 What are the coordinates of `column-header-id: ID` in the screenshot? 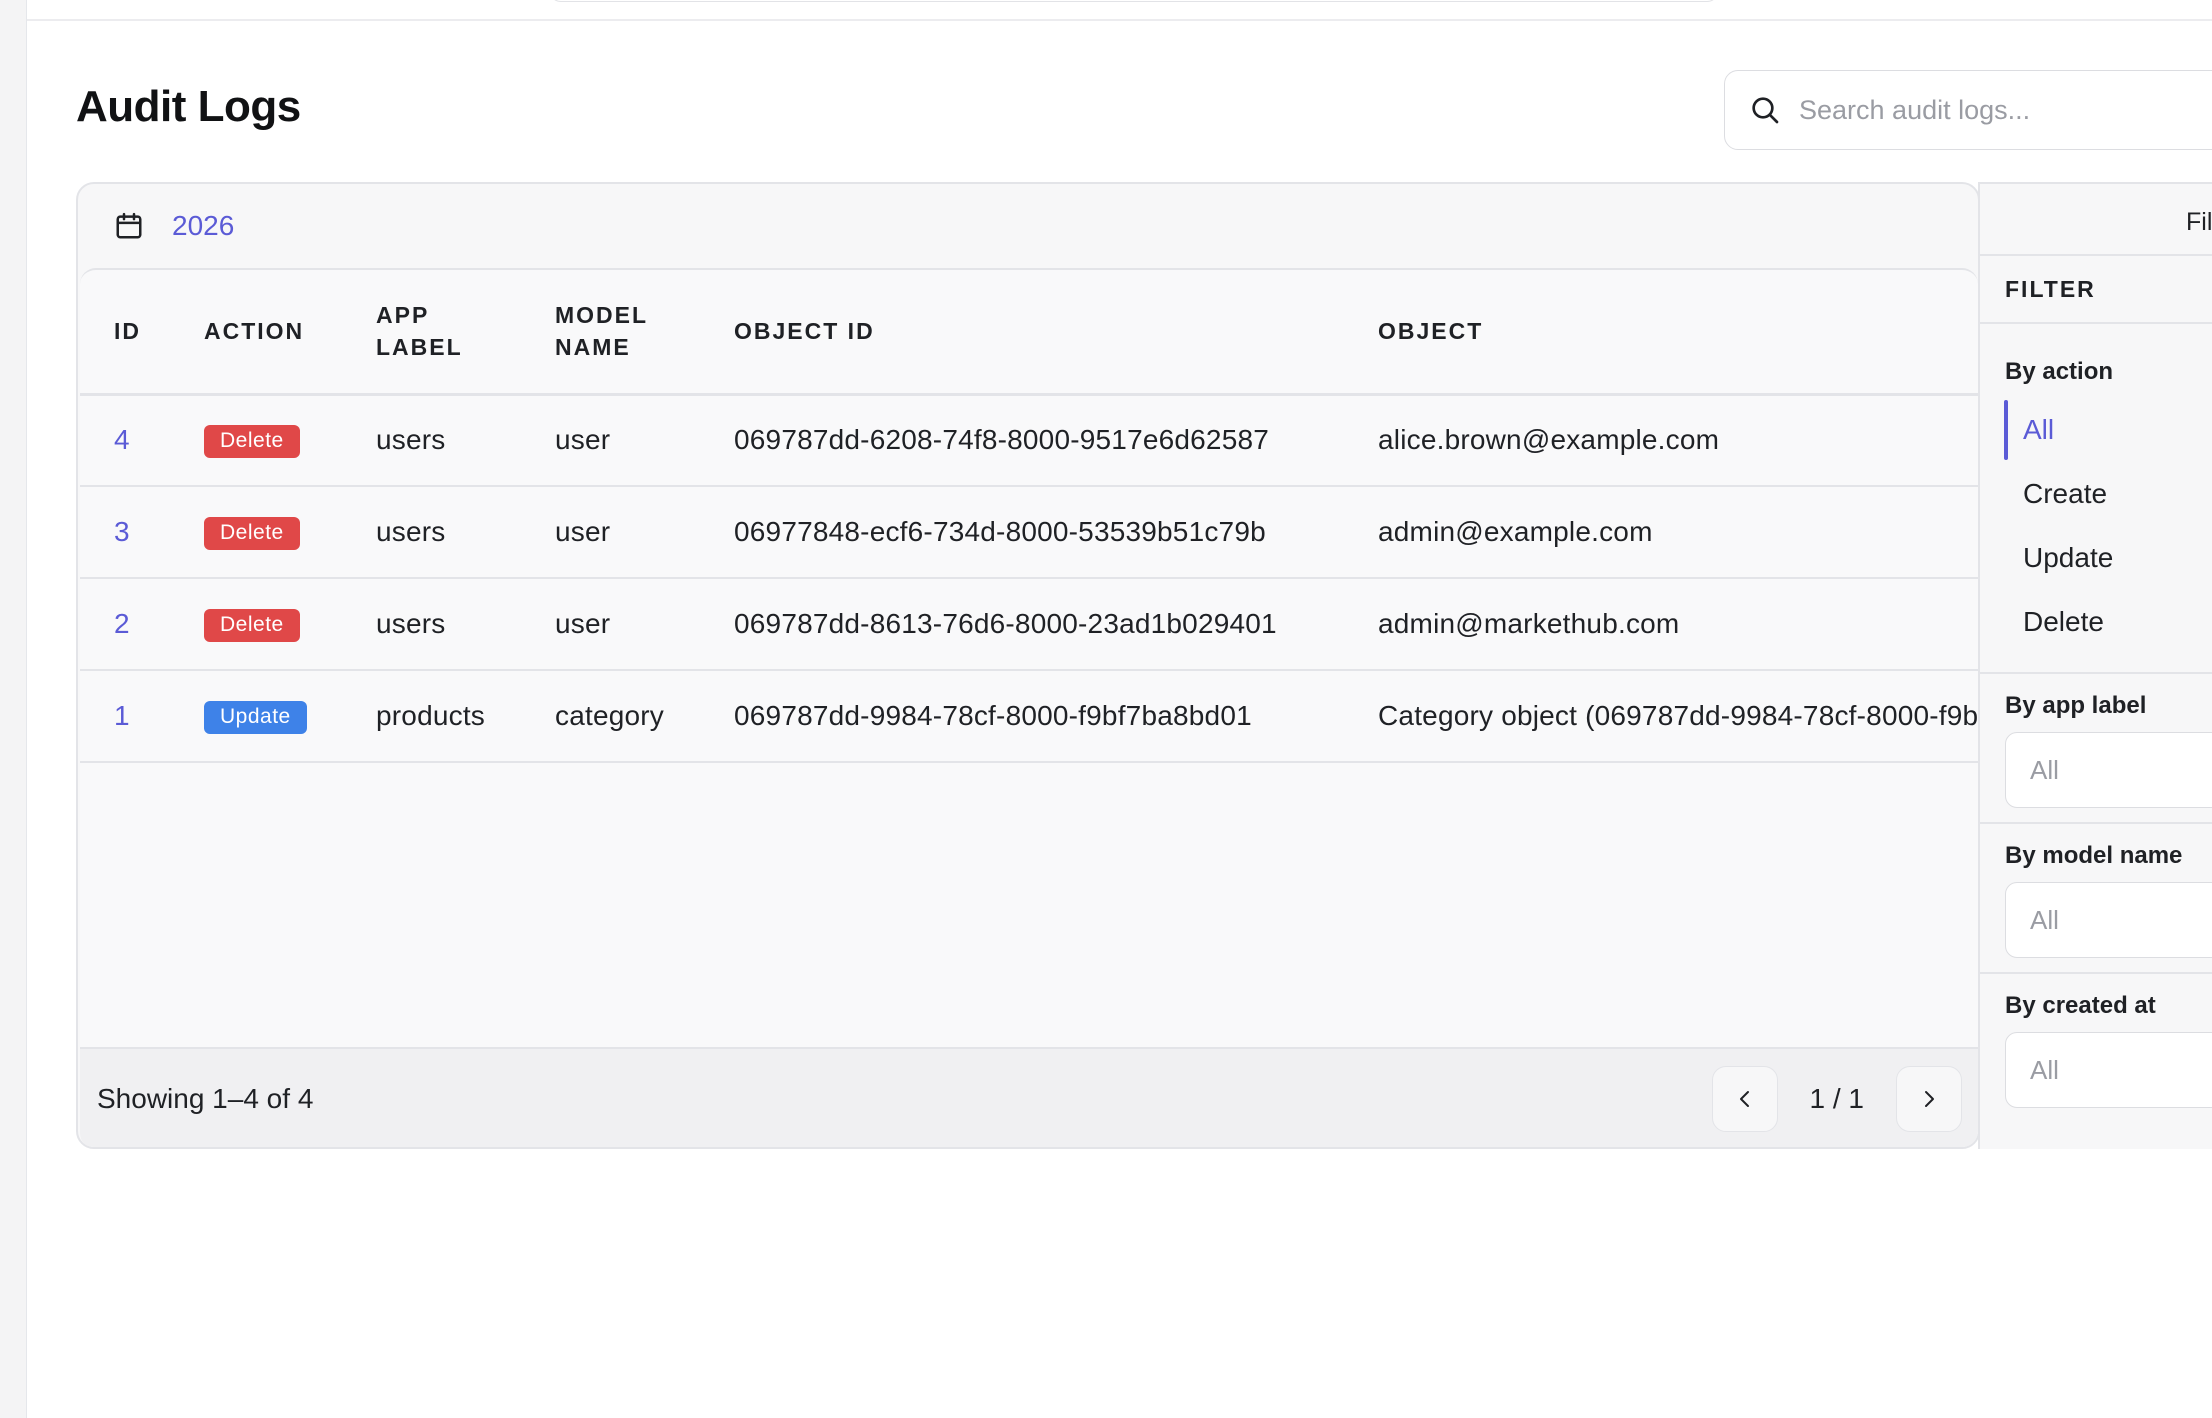 It's located at (142, 333).